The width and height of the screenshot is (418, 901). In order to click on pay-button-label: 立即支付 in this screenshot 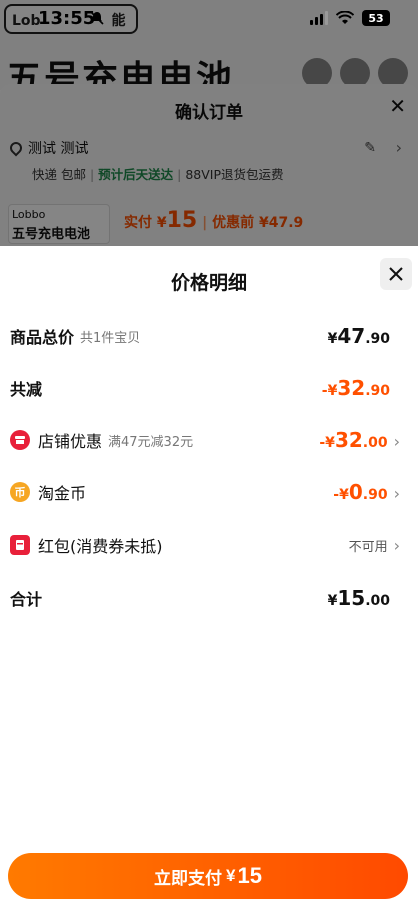, I will do `click(188, 878)`.